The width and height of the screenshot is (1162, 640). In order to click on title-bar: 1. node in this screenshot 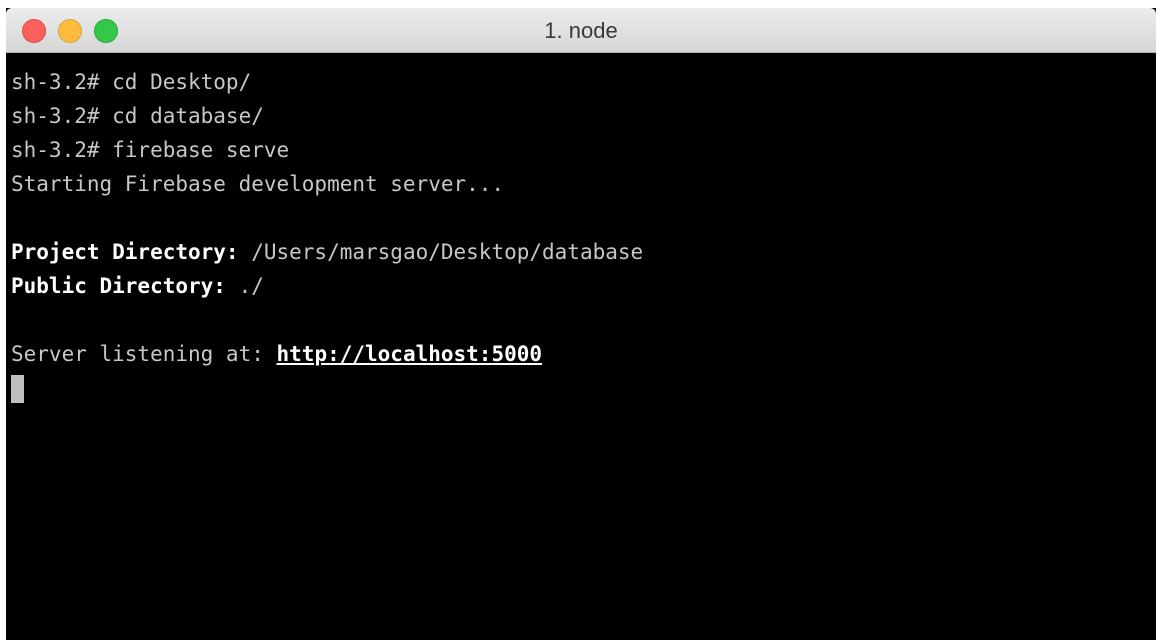, I will do `click(581, 30)`.